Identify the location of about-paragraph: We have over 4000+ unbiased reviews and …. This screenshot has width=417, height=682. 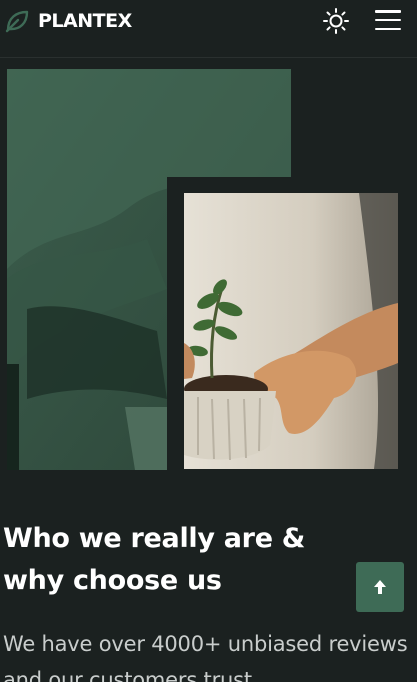
(205, 657).